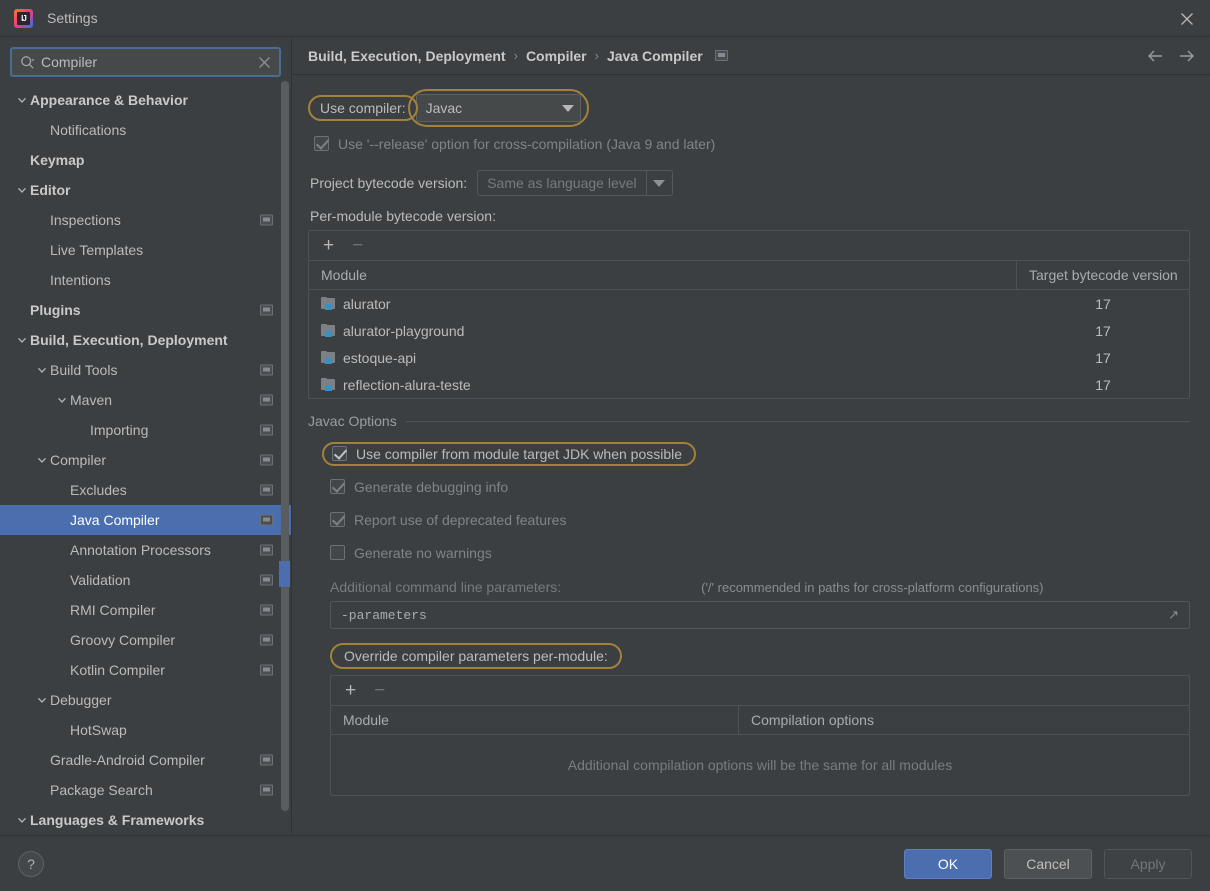 The height and width of the screenshot is (891, 1210). I want to click on search-icon, so click(27, 62).